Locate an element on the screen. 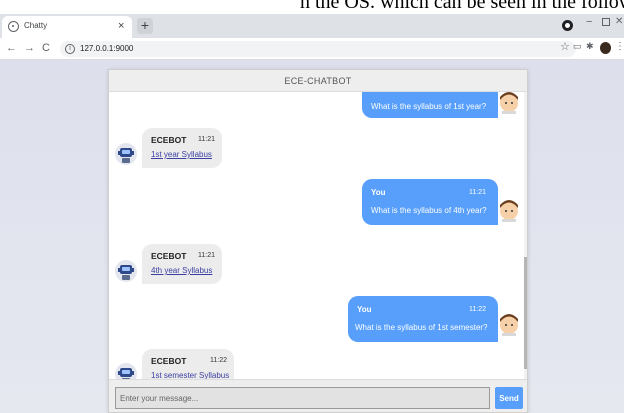 The height and width of the screenshot is (413, 624). new-tab-button: + is located at coordinates (145, 26).